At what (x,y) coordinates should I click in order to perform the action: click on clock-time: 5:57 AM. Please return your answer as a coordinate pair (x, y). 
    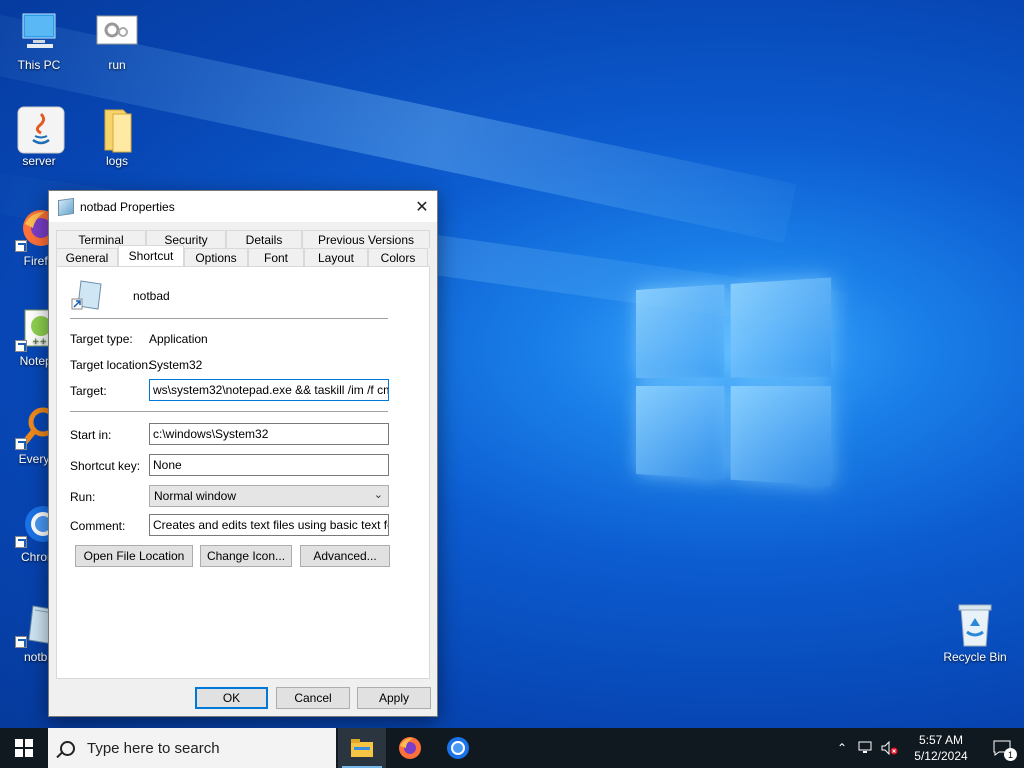
    Looking at the image, I should click on (941, 740).